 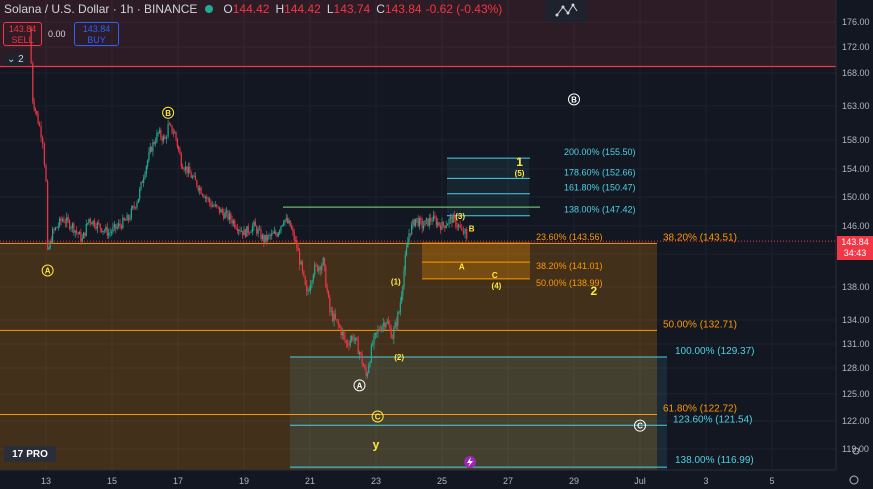 I want to click on time-tick-label: 19, so click(x=244, y=481).